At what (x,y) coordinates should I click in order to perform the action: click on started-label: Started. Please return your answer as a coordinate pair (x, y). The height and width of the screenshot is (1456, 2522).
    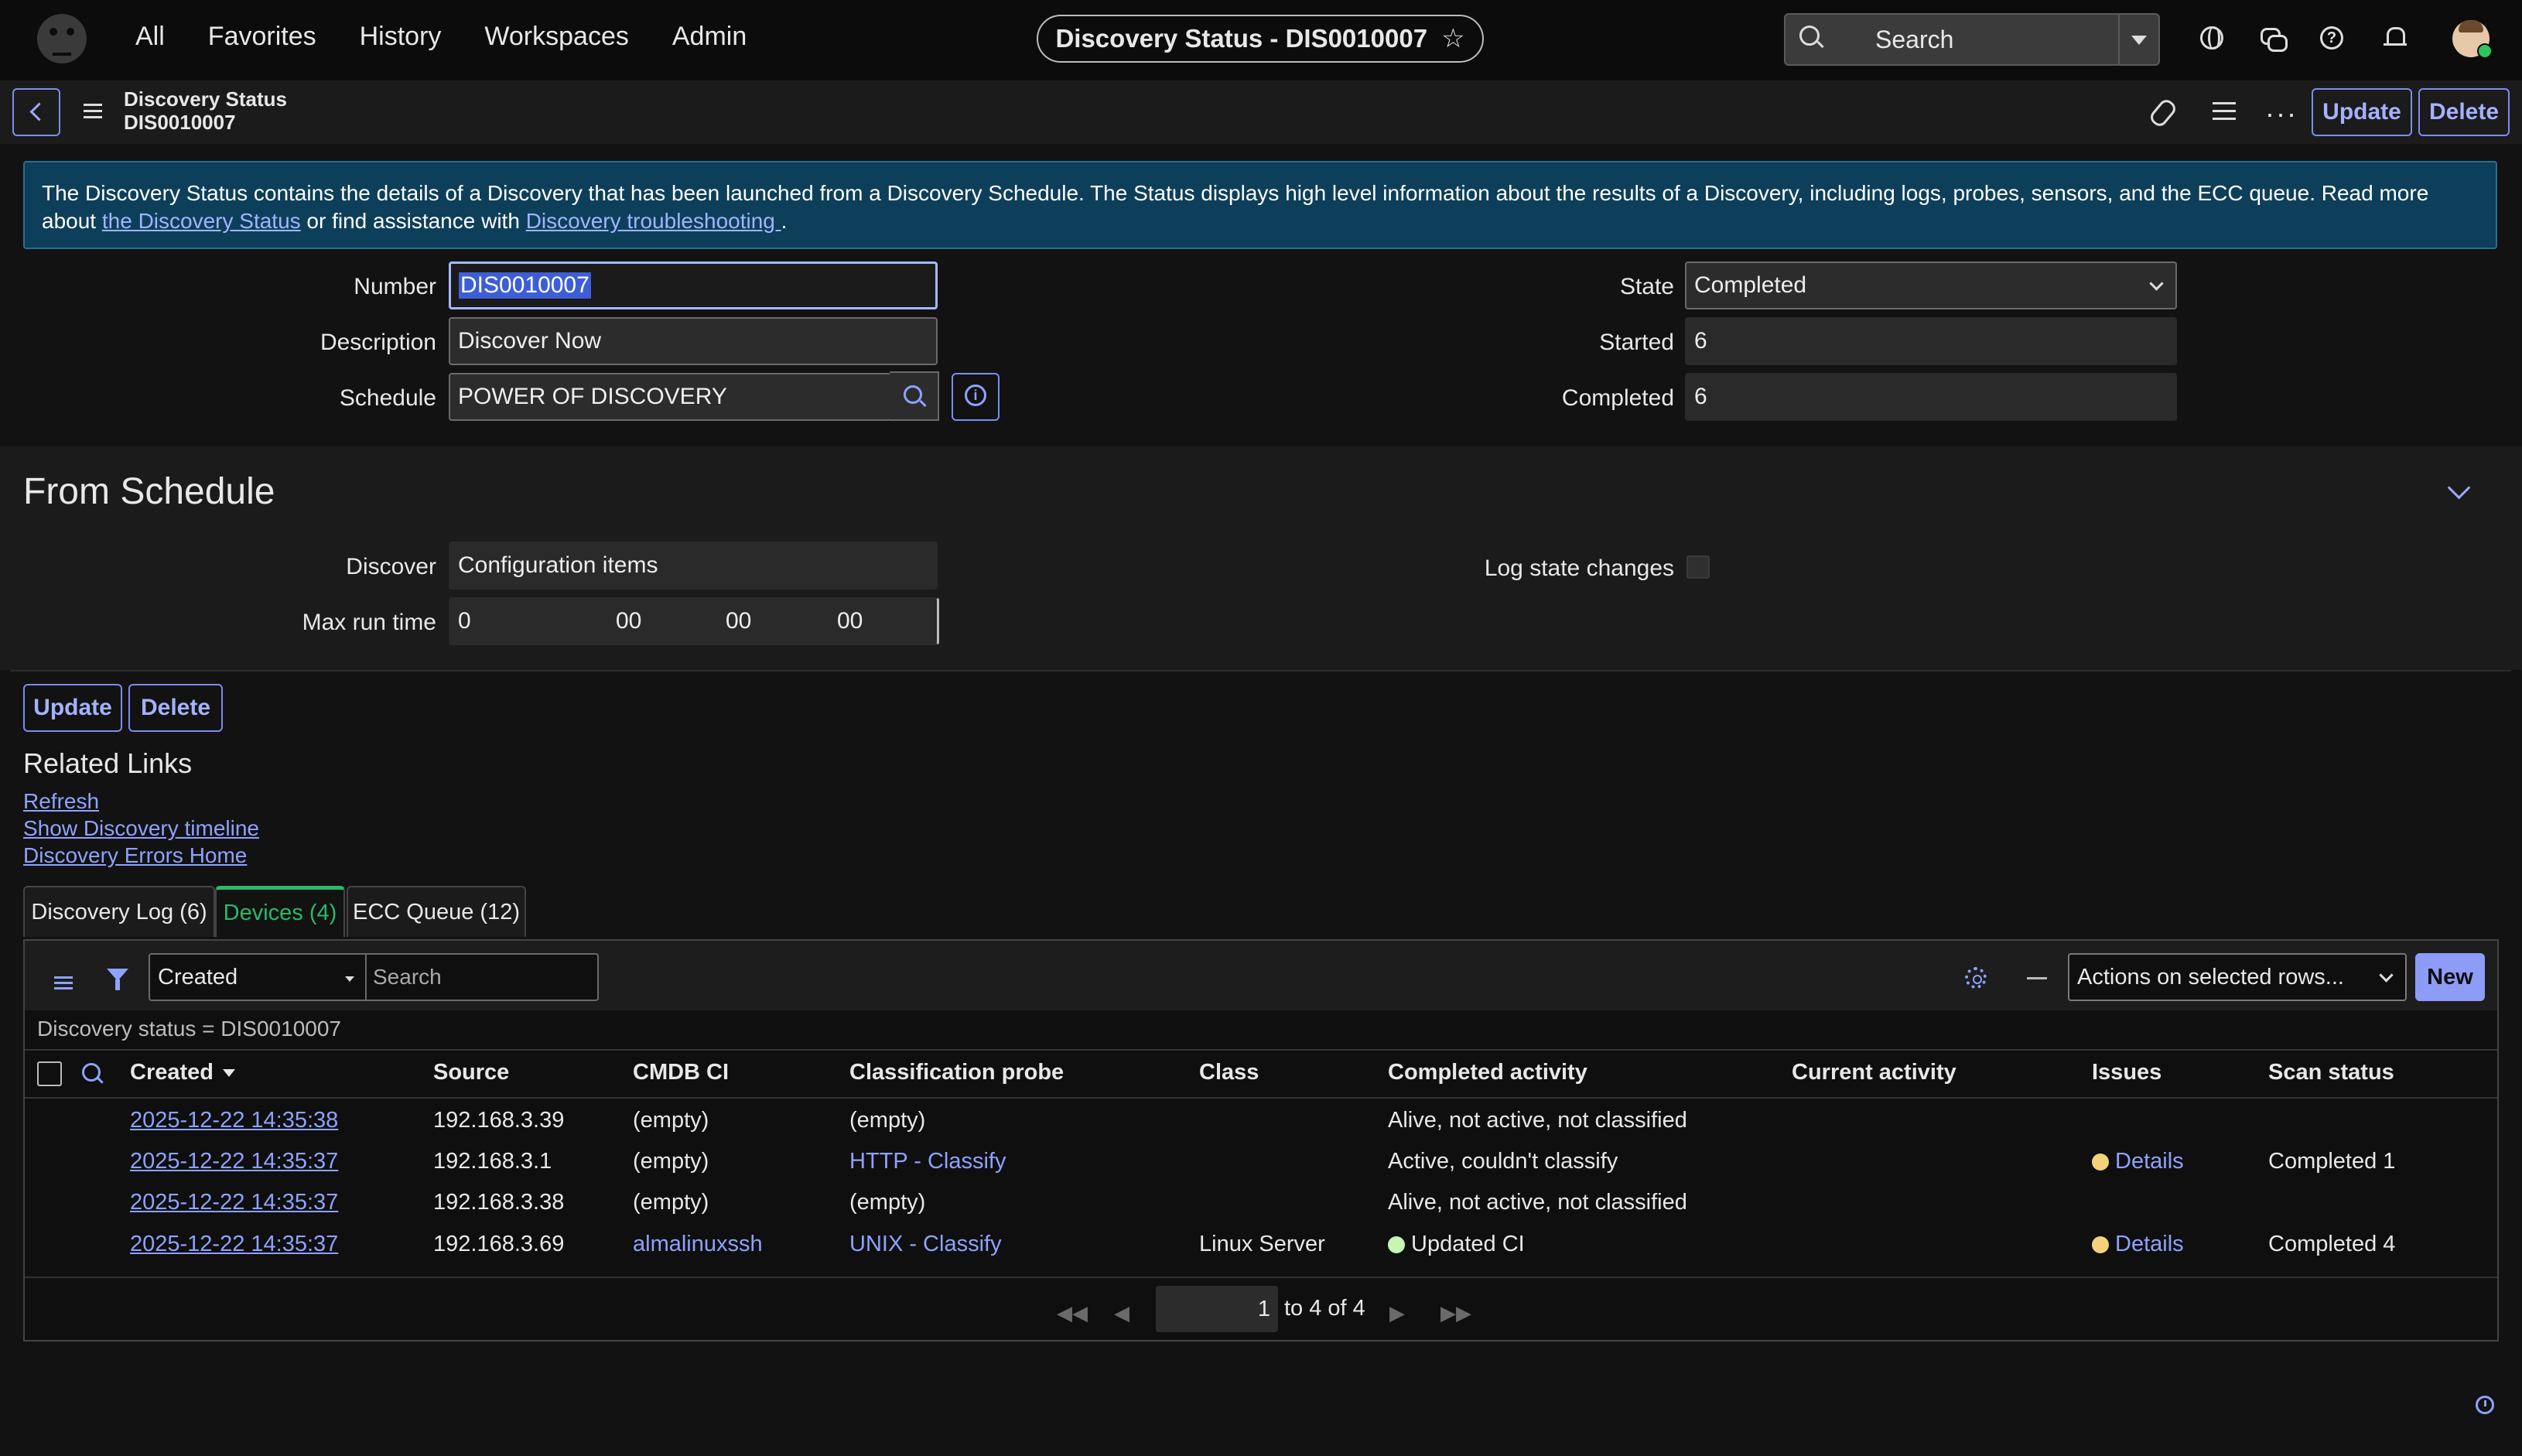
    Looking at the image, I should click on (1637, 342).